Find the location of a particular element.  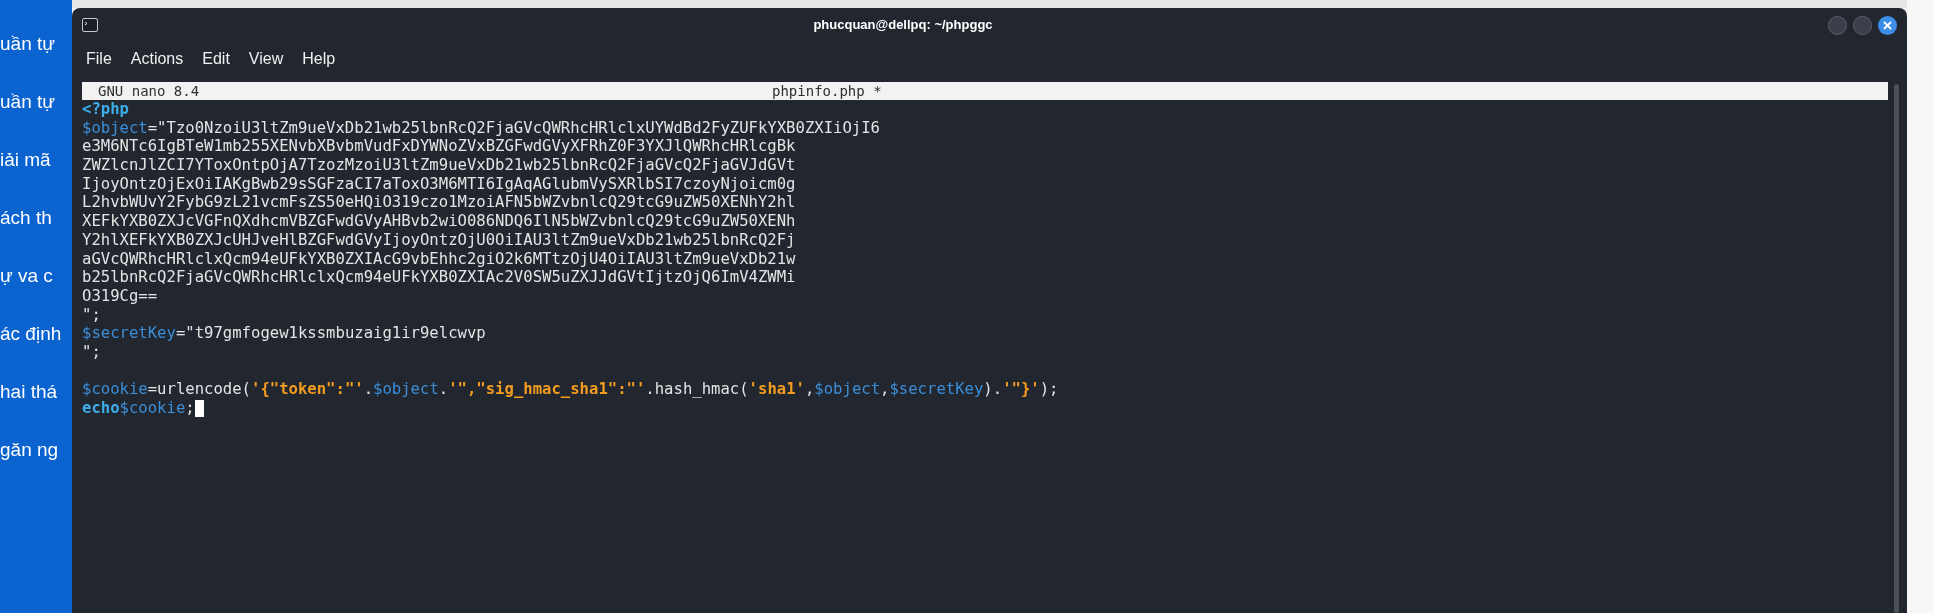

code-line: echo$cookie; is located at coordinates (138, 408).